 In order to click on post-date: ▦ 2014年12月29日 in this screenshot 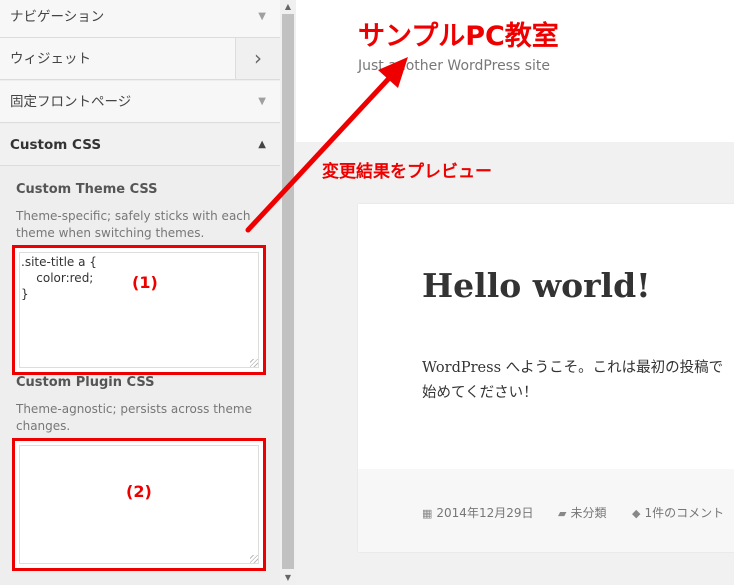, I will do `click(478, 512)`.